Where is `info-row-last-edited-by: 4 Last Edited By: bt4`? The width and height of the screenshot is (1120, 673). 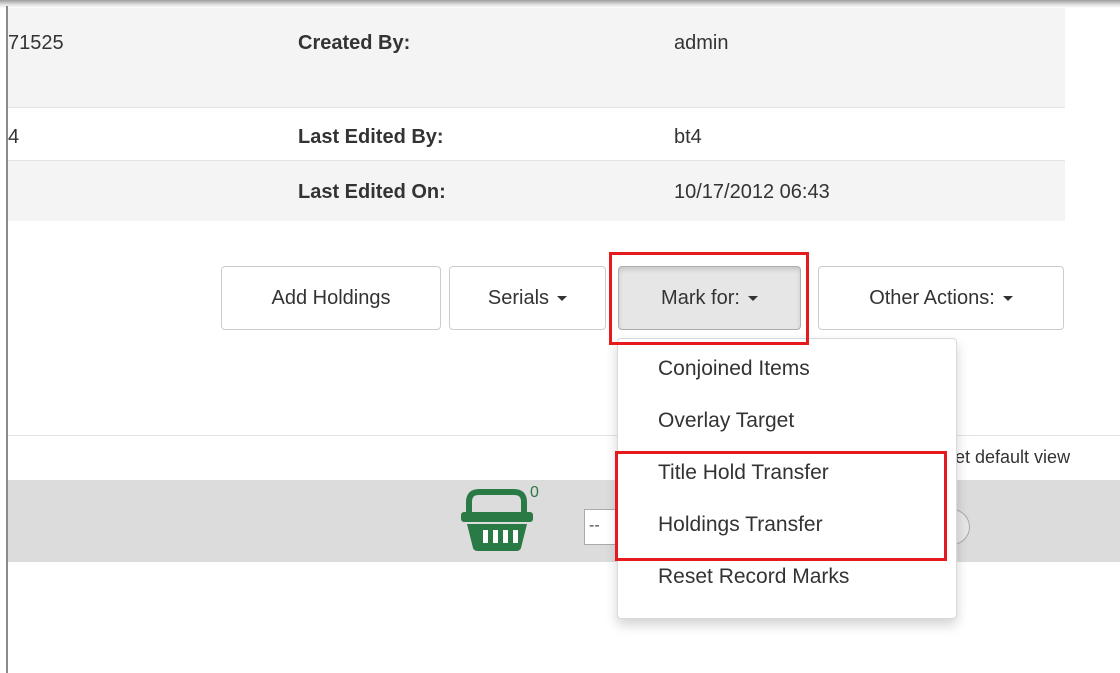 info-row-last-edited-by: 4 Last Edited By: bt4 is located at coordinates (536, 134).